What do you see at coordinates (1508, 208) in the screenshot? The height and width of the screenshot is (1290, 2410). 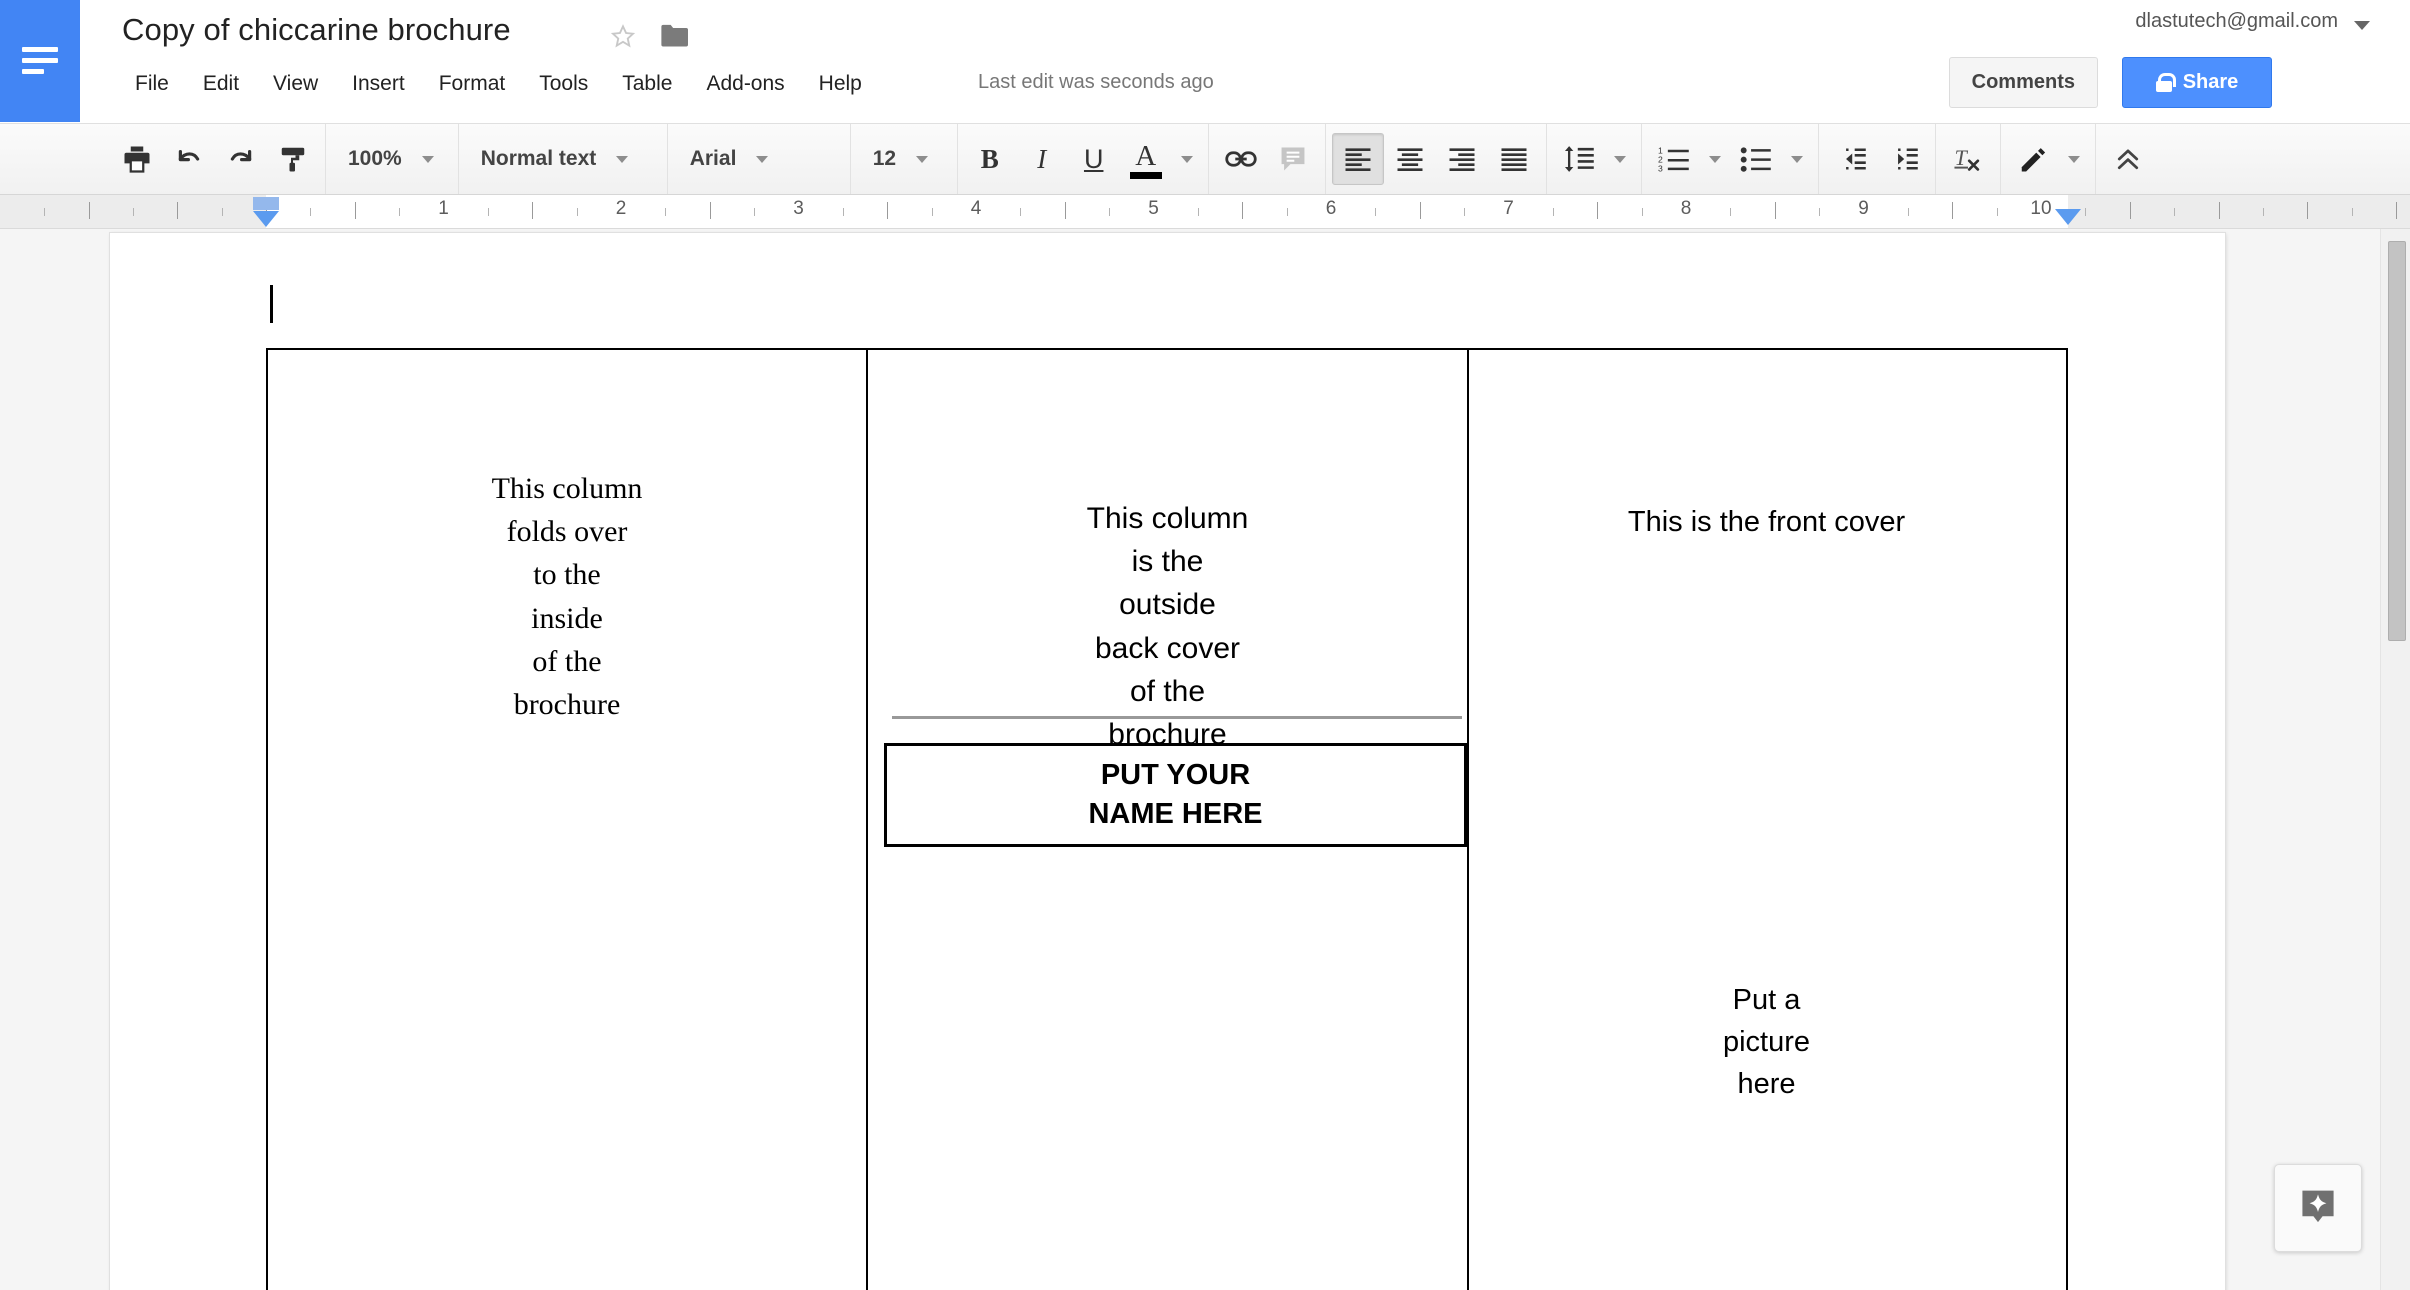 I see `ruler-number-7: 7` at bounding box center [1508, 208].